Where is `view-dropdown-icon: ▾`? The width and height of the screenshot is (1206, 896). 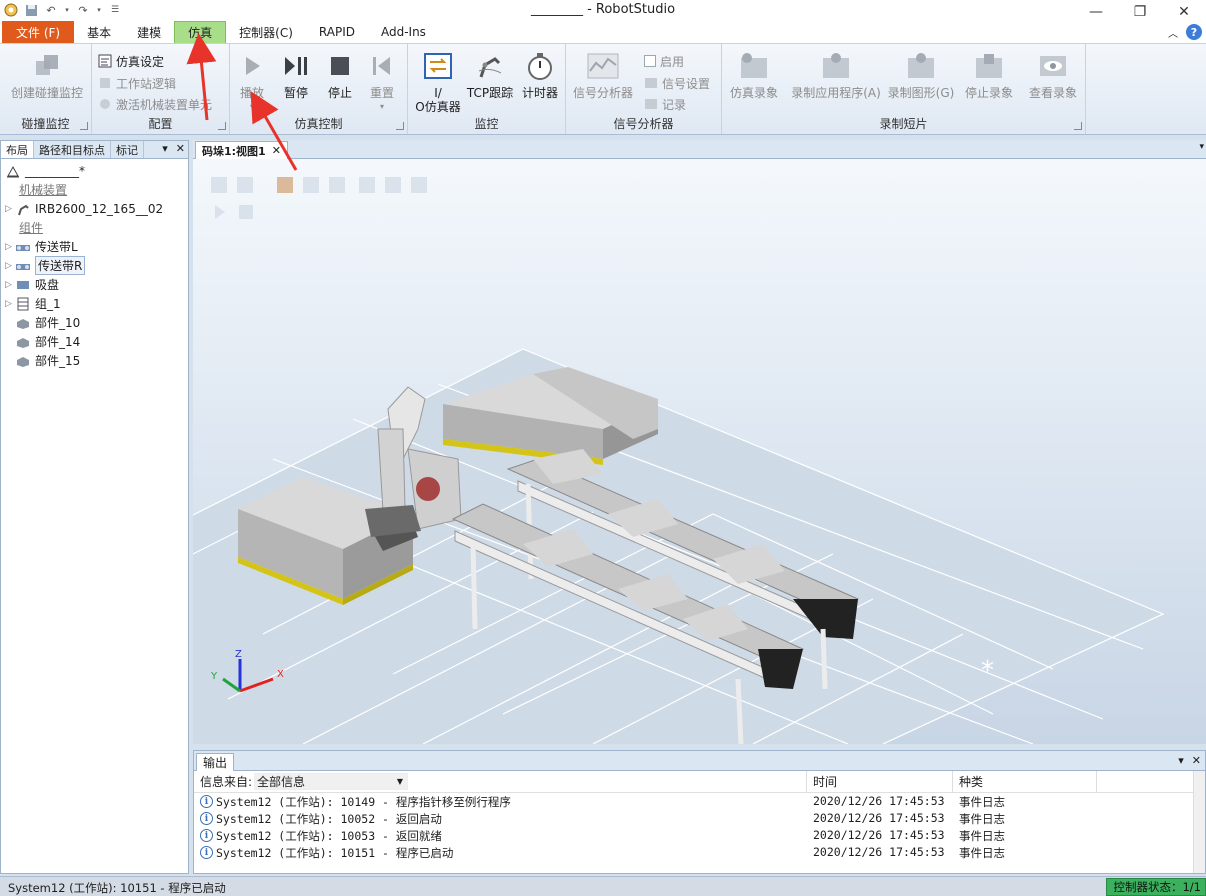
view-dropdown-icon: ▾ is located at coordinates (1201, 147).